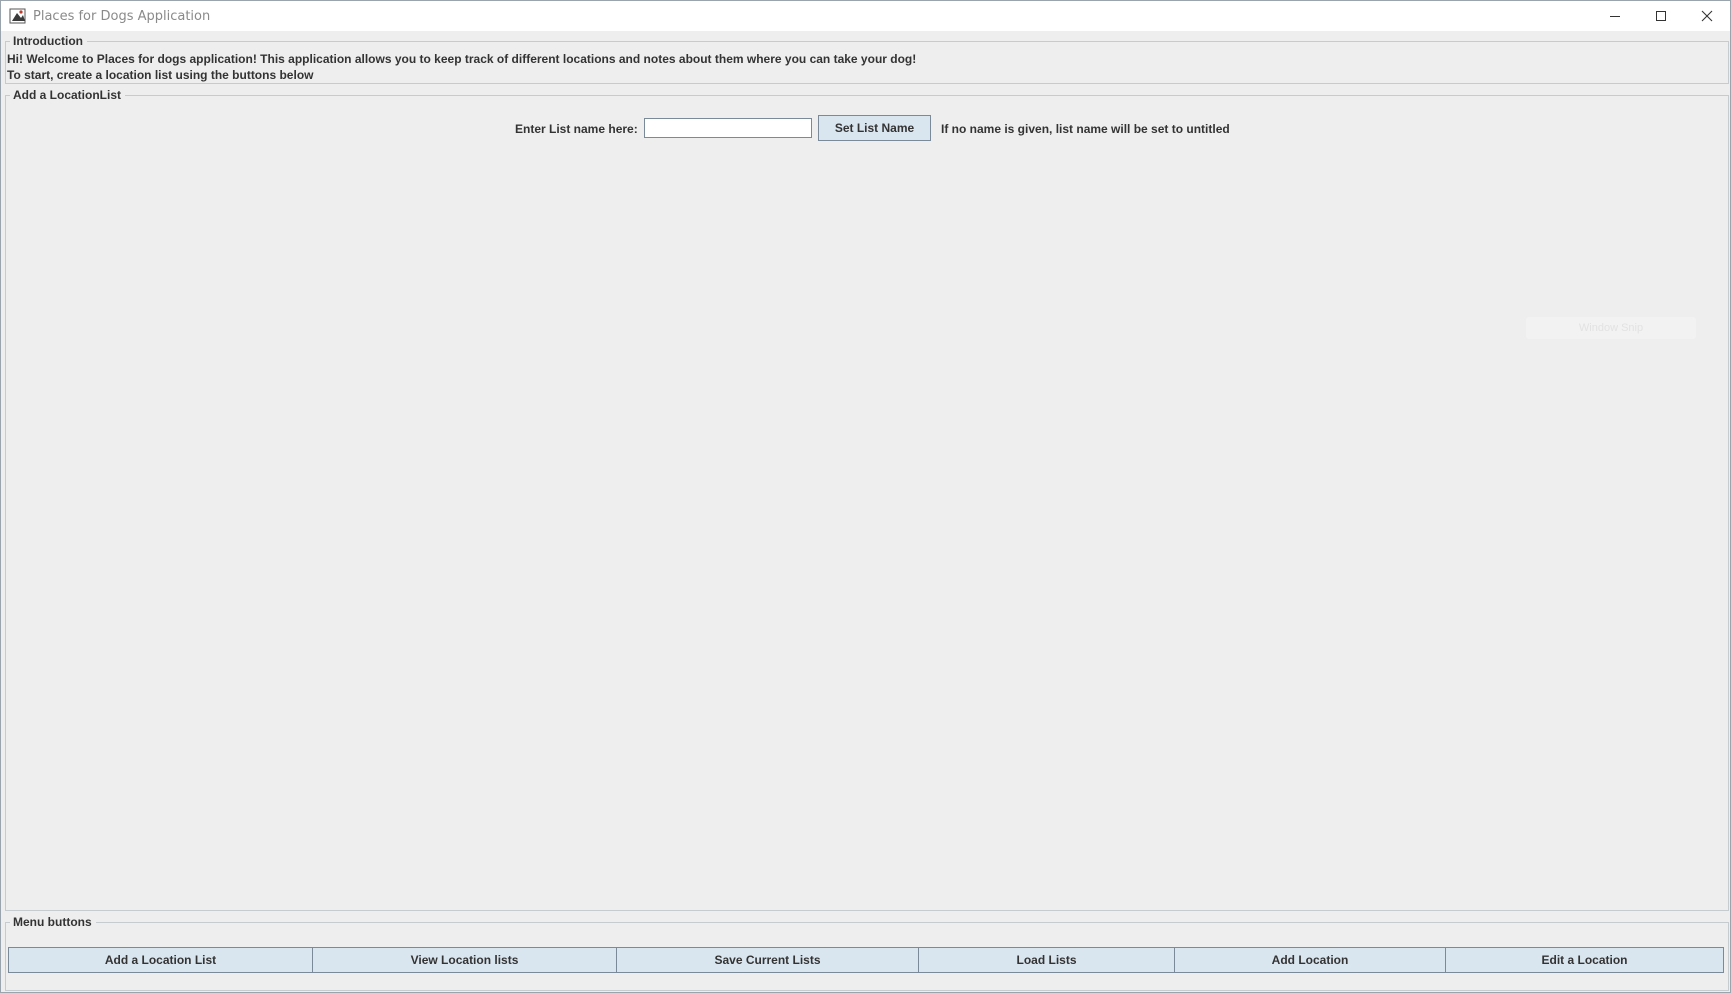 Image resolution: width=1731 pixels, height=993 pixels. I want to click on view-location-lists-button: View Location lists, so click(464, 960).